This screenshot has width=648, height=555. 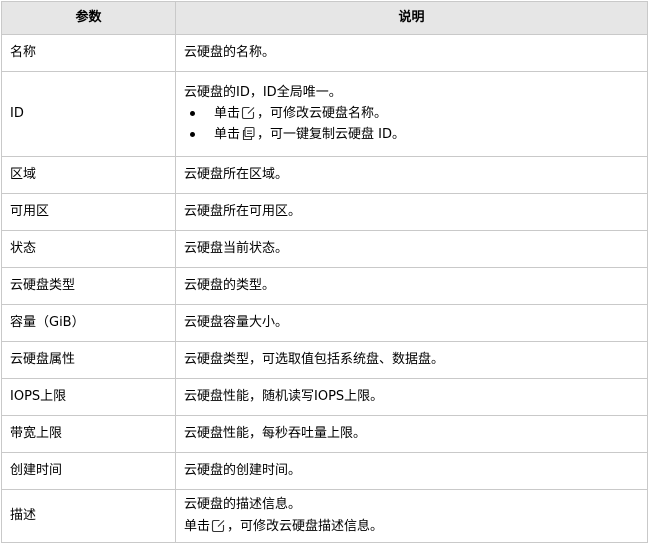 I want to click on param-cell: 可用区, so click(x=88, y=212).